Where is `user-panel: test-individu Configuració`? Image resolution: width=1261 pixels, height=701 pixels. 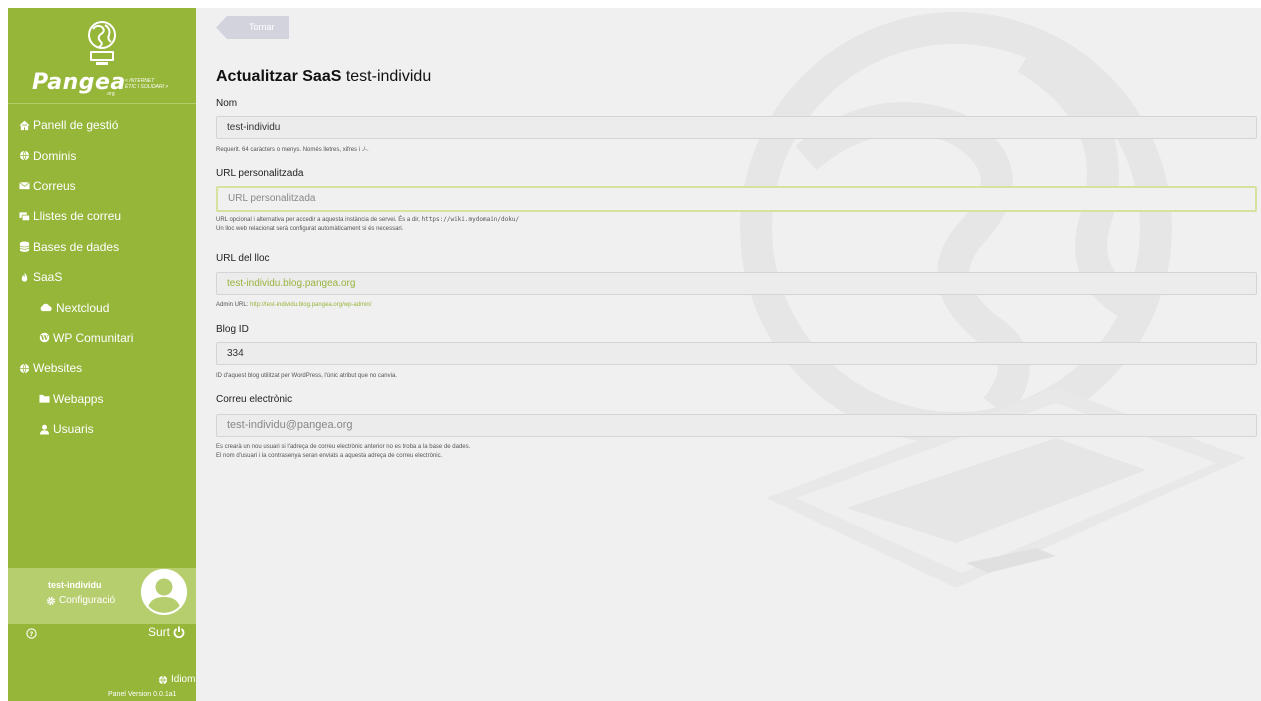 user-panel: test-individu Configuració is located at coordinates (102, 596).